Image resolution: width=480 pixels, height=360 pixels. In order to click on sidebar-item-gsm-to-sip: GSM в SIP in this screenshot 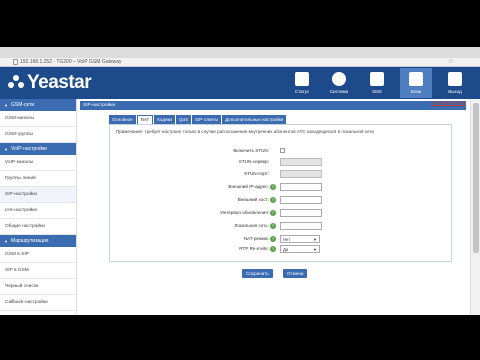, I will do `click(38, 255)`.